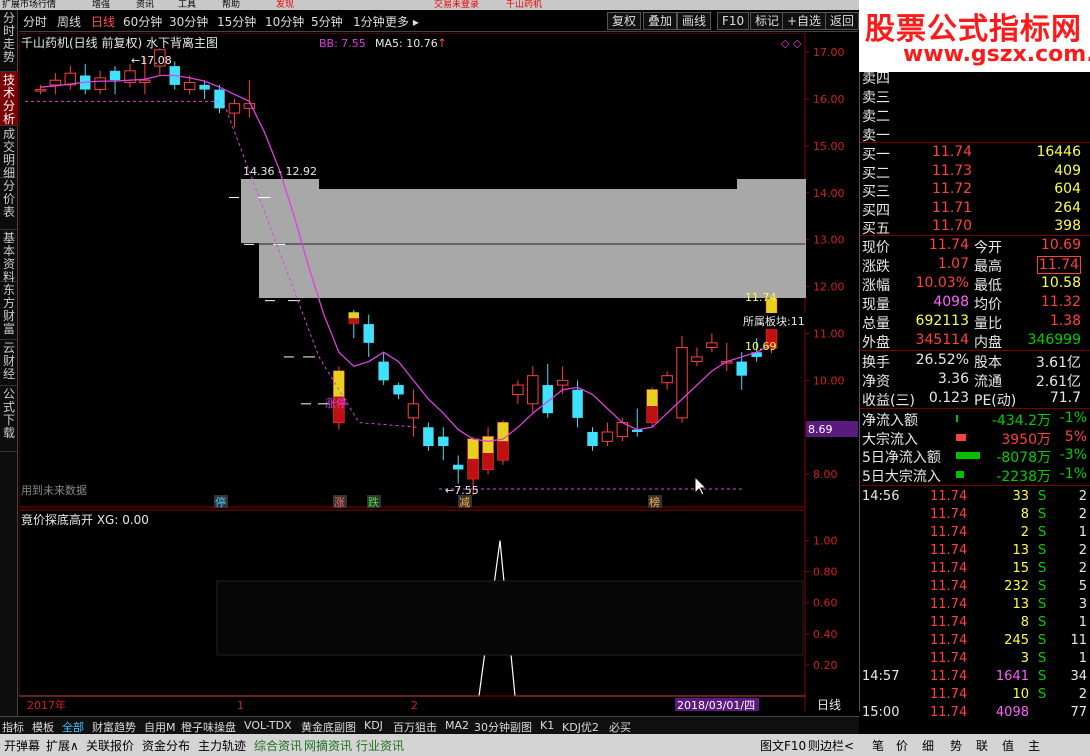  Describe the element at coordinates (9, 257) in the screenshot. I see `sidebar-tab-4: 基本资料` at that location.